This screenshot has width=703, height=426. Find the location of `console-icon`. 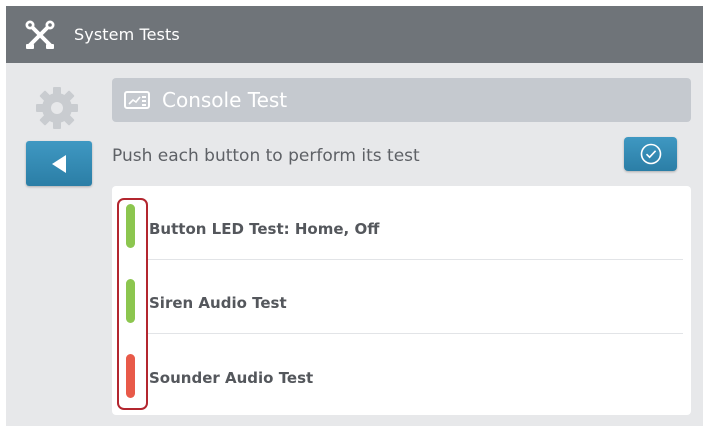

console-icon is located at coordinates (137, 100).